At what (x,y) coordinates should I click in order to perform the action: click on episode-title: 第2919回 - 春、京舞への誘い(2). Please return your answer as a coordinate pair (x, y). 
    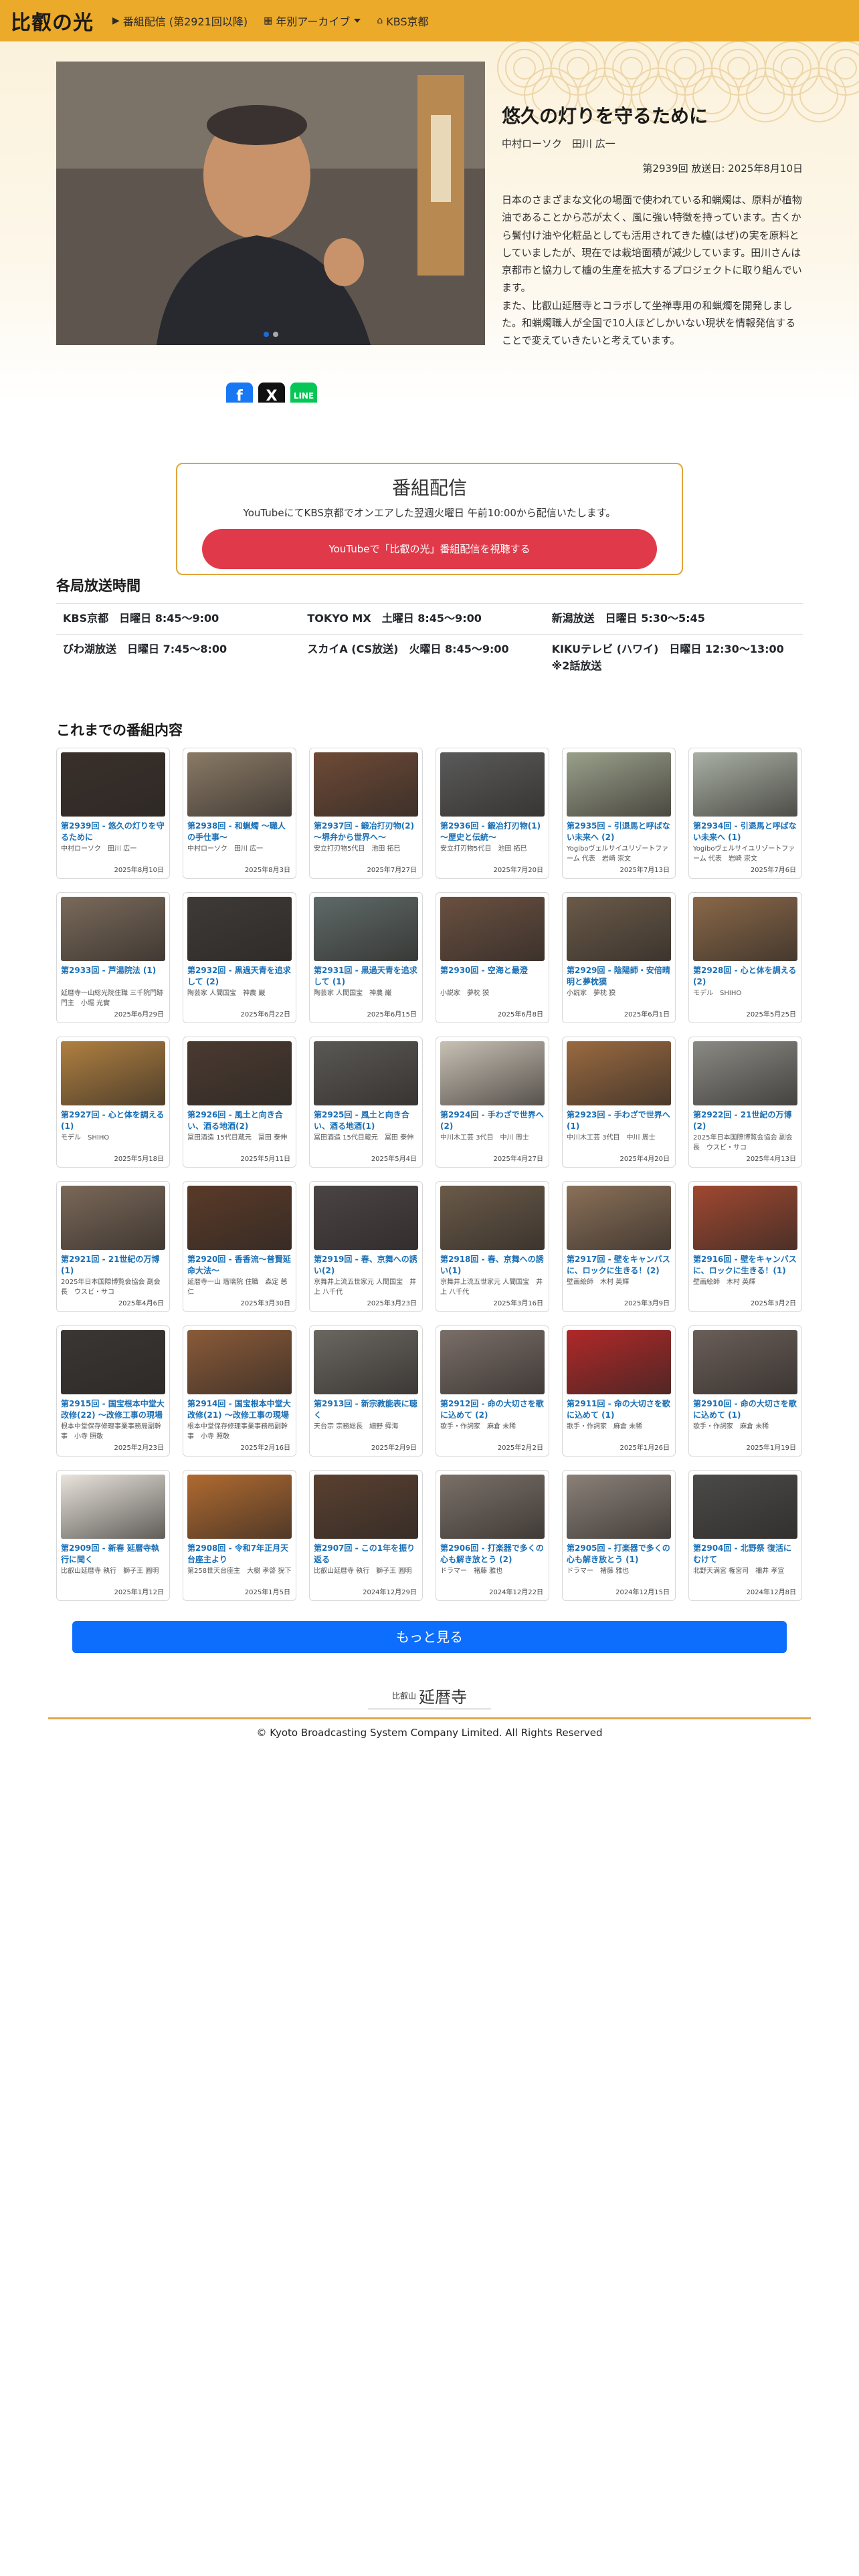
    Looking at the image, I should click on (366, 1265).